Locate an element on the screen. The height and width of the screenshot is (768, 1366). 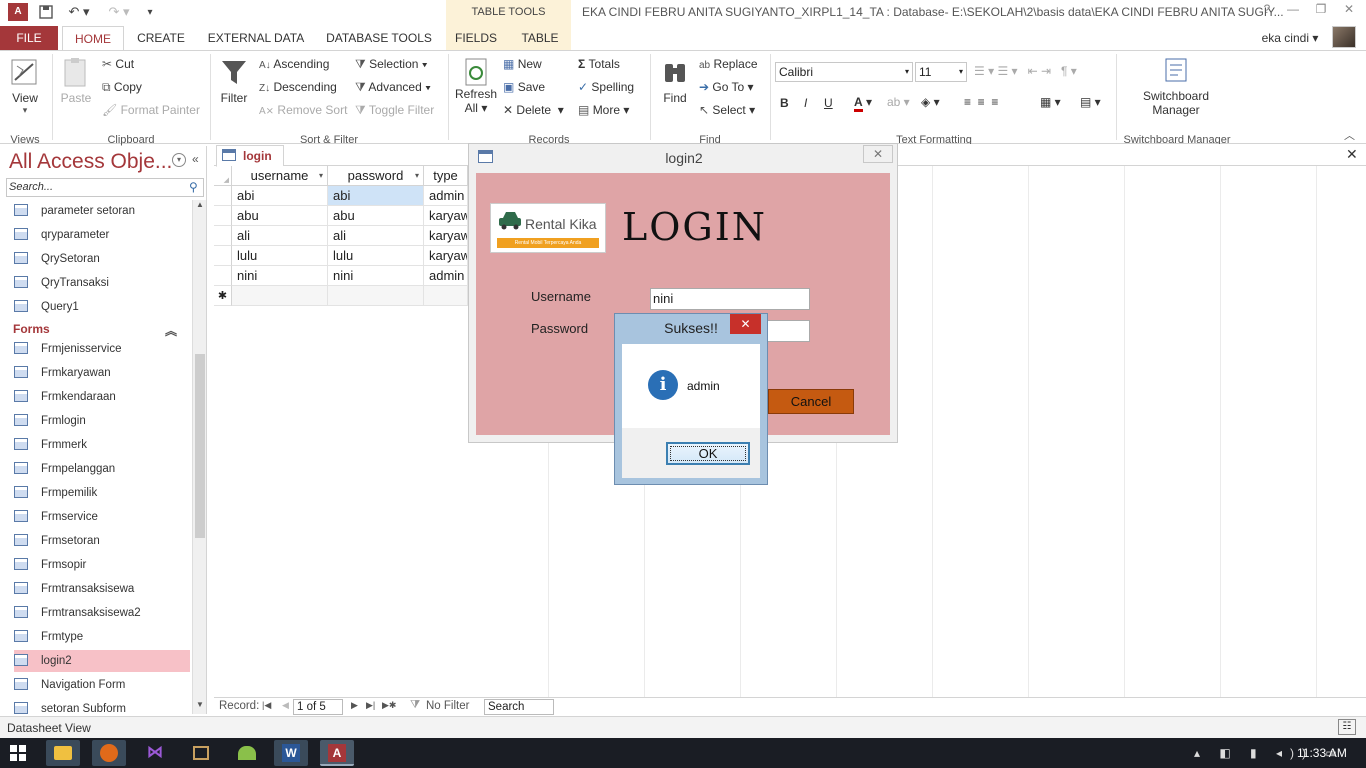
firefox-icon is located at coordinates (109, 753).